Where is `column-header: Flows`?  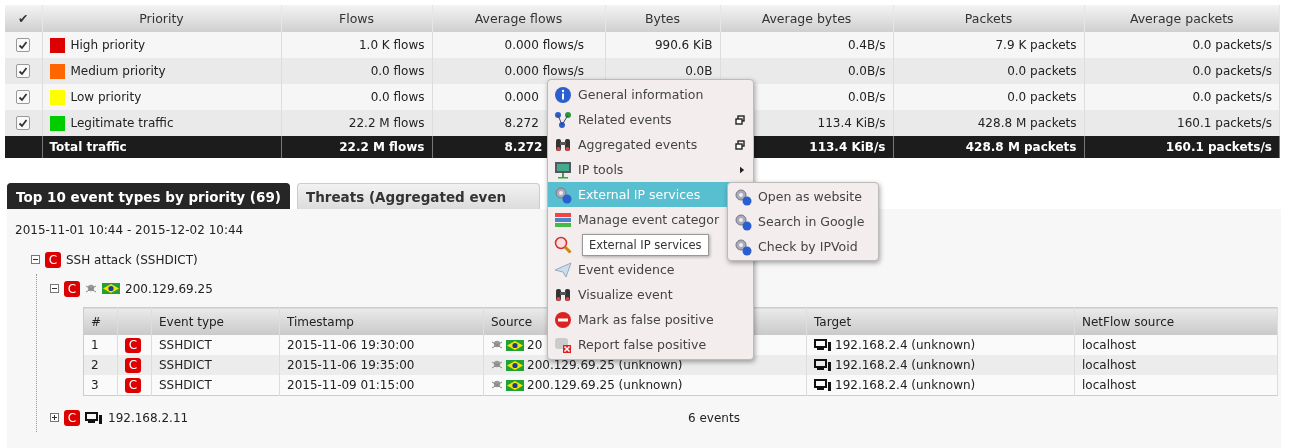 column-header: Flows is located at coordinates (356, 18).